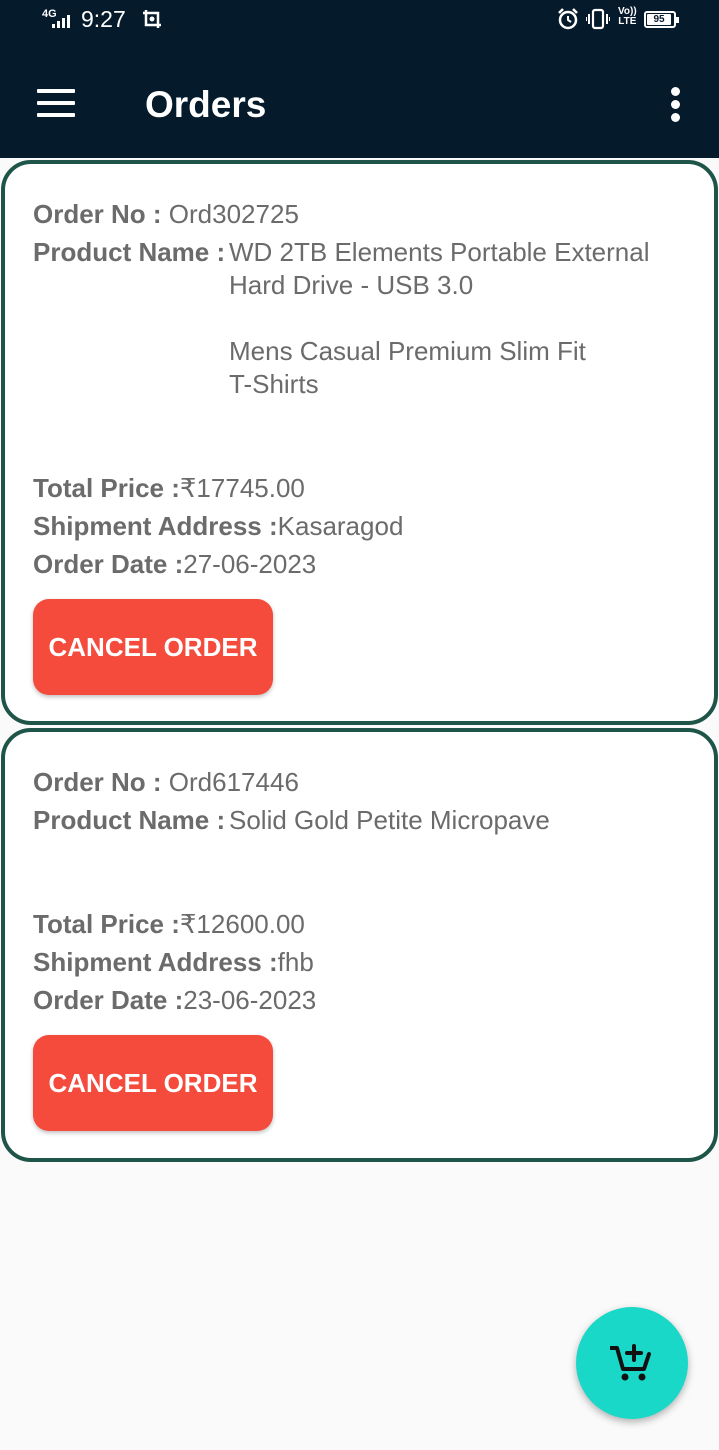 This screenshot has height=1450, width=719. Describe the element at coordinates (56, 102) in the screenshot. I see `hamburger-menu-icon` at that location.